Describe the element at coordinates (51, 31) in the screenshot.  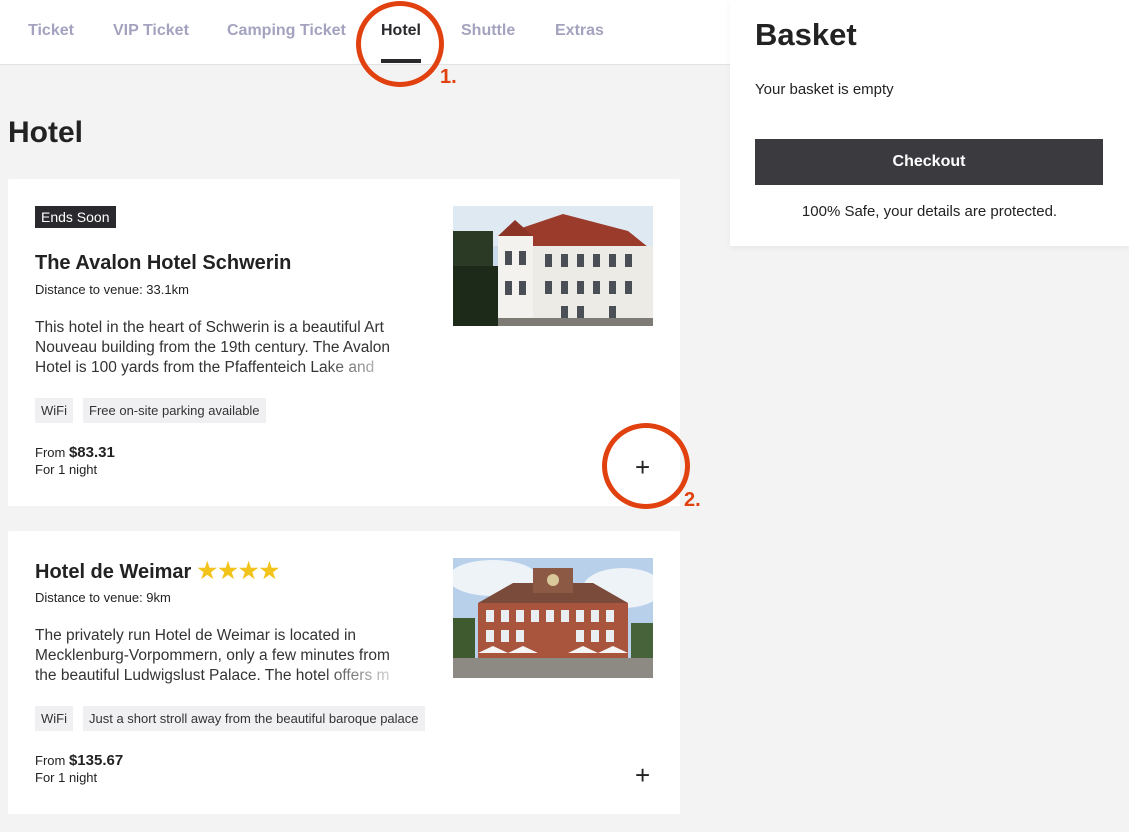
I see `tab-ticket: Ticket` at that location.